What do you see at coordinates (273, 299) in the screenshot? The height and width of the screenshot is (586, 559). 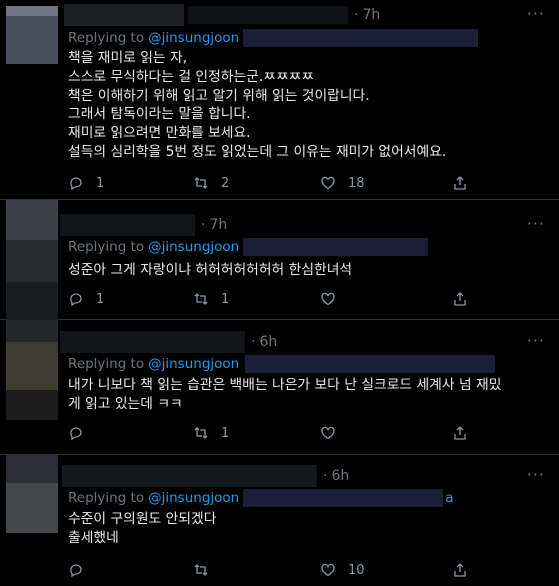 I see `tweet-actions: 1 1` at bounding box center [273, 299].